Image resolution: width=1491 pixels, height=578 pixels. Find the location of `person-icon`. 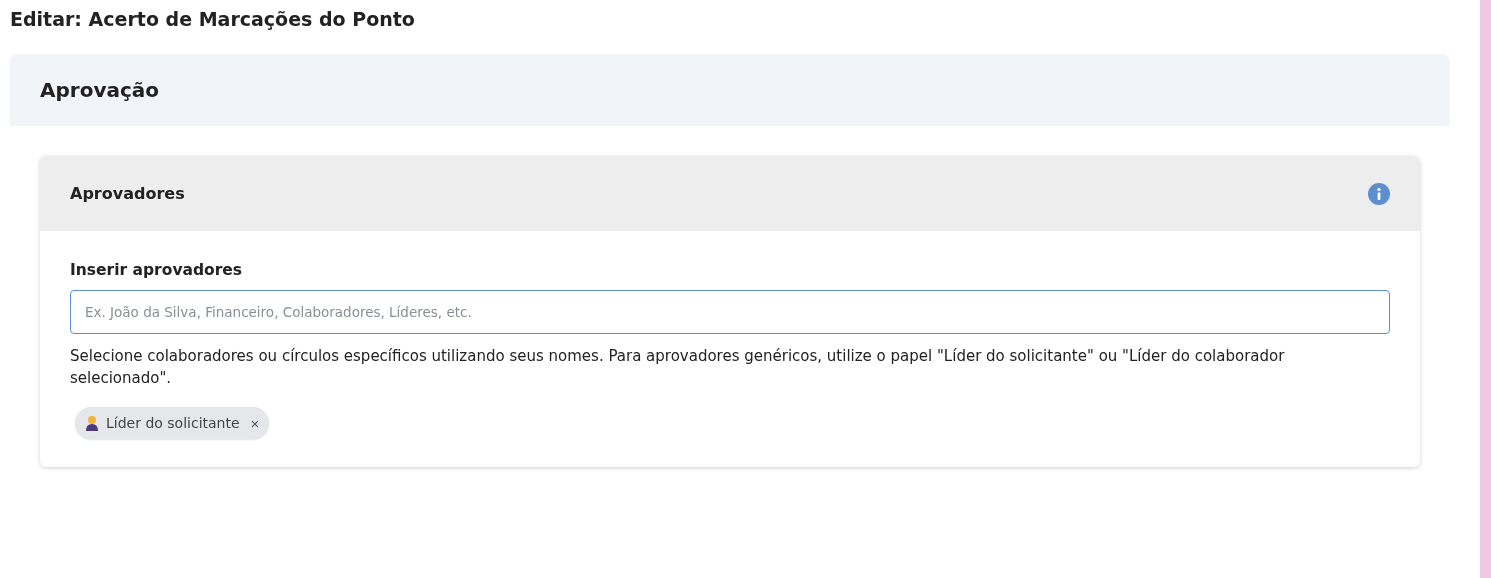

person-icon is located at coordinates (92, 423).